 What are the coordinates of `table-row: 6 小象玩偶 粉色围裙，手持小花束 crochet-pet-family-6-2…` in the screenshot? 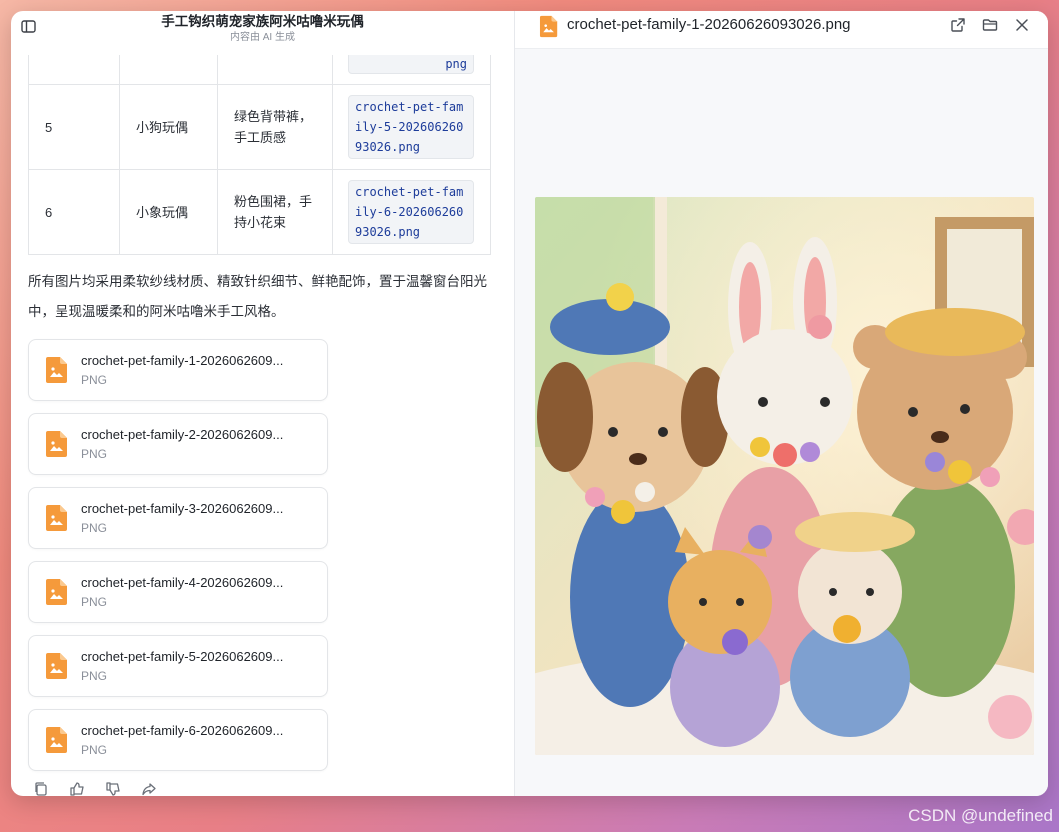 It's located at (259, 212).